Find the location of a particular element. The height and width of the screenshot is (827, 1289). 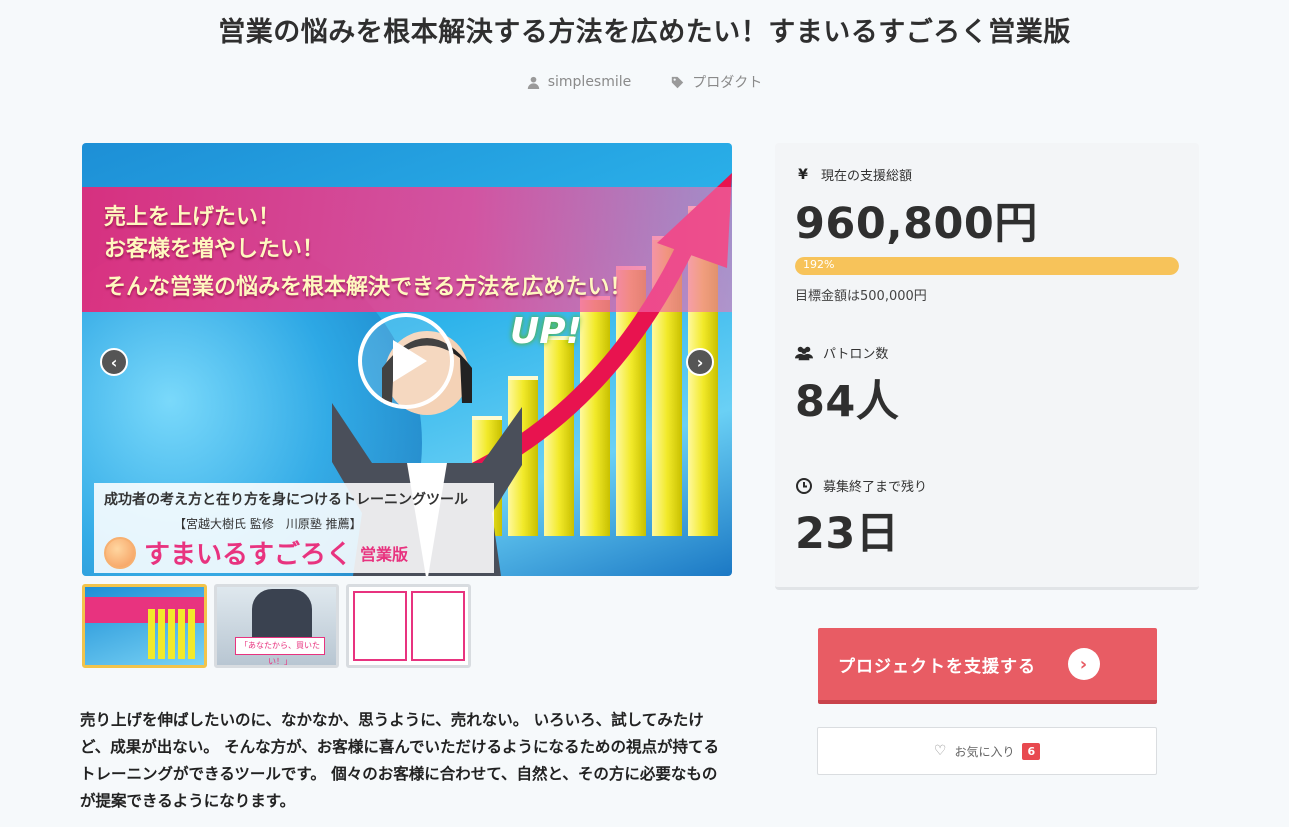

funding-progress-bar: 192% is located at coordinates (987, 266).